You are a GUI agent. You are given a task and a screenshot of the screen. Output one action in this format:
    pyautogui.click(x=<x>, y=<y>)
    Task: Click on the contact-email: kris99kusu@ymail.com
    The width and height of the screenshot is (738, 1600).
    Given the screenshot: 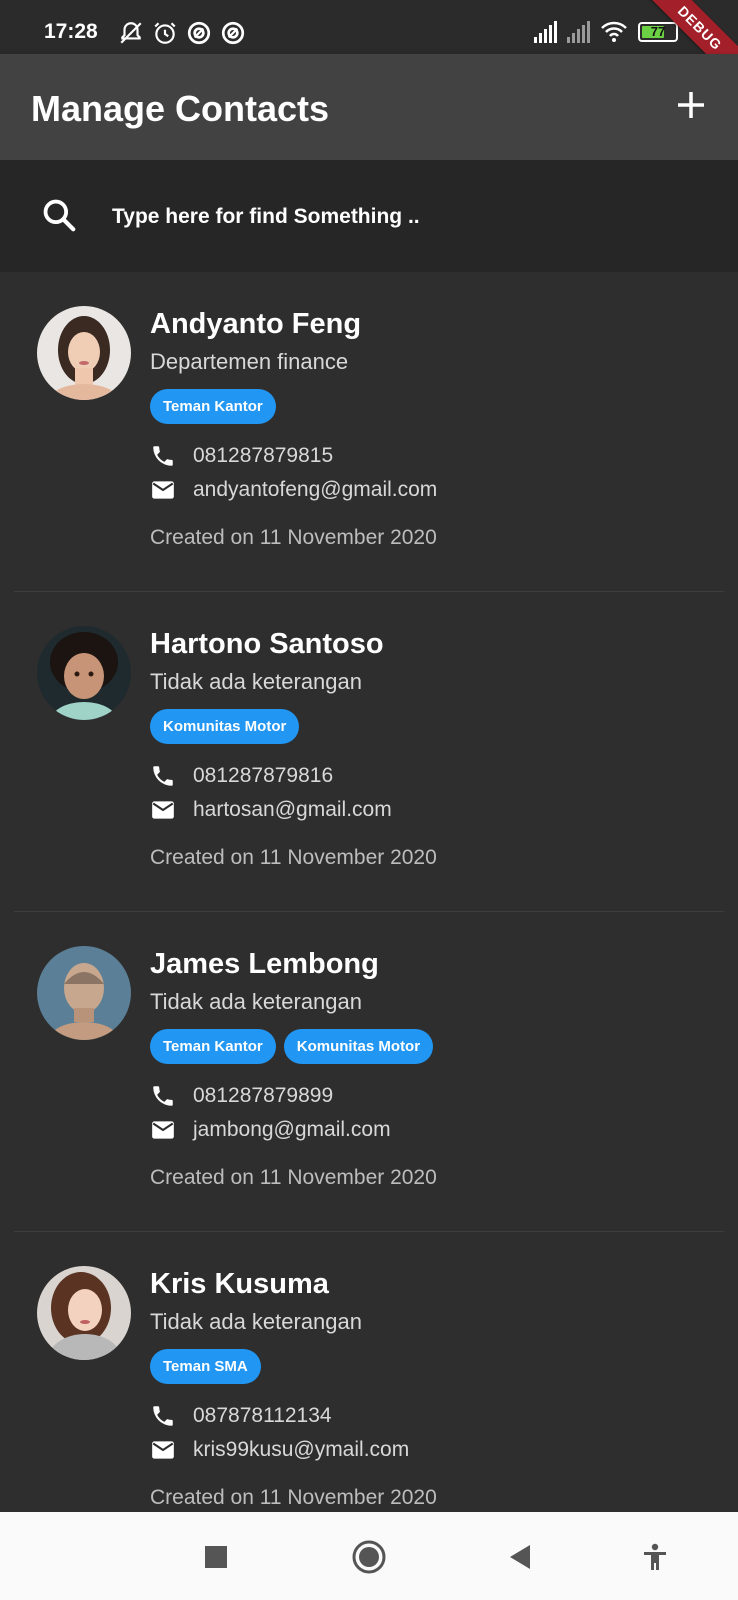 What is the action you would take?
    pyautogui.click(x=301, y=1449)
    